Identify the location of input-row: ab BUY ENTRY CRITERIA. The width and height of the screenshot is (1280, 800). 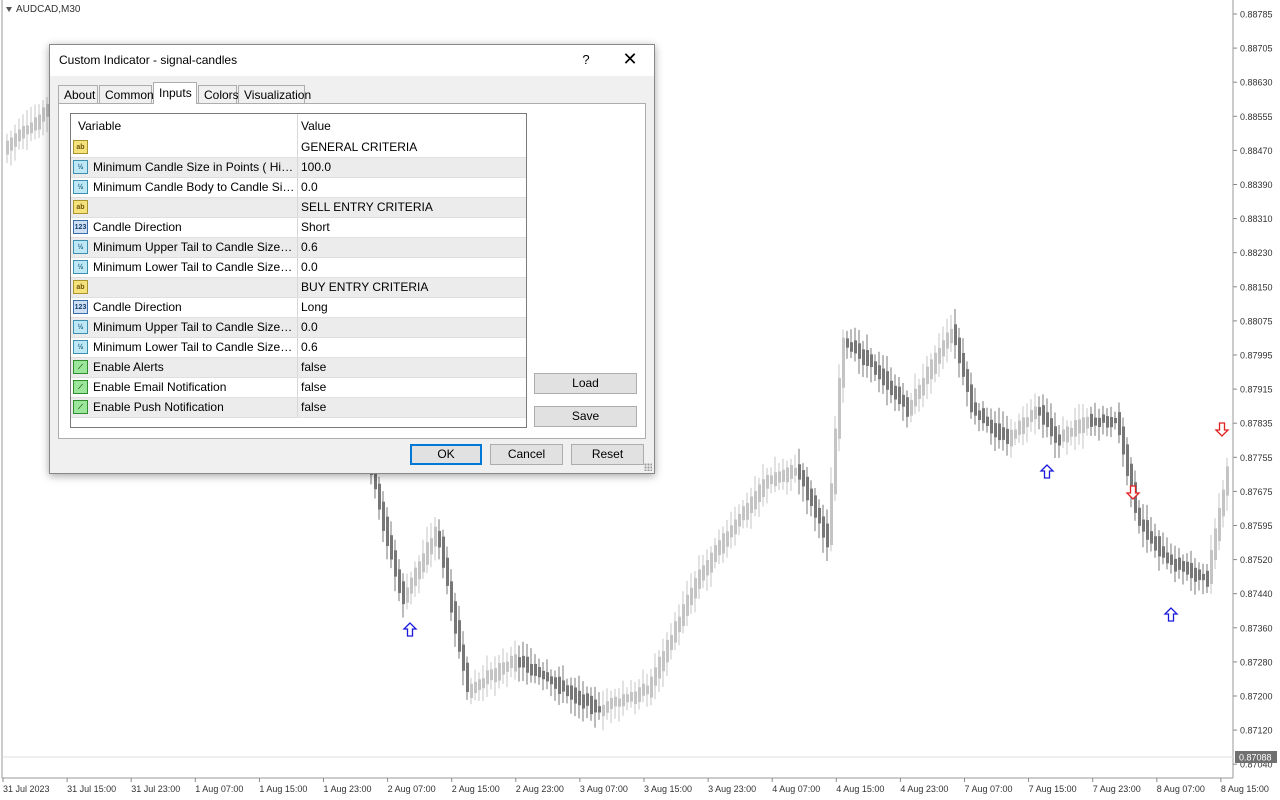
(298, 288).